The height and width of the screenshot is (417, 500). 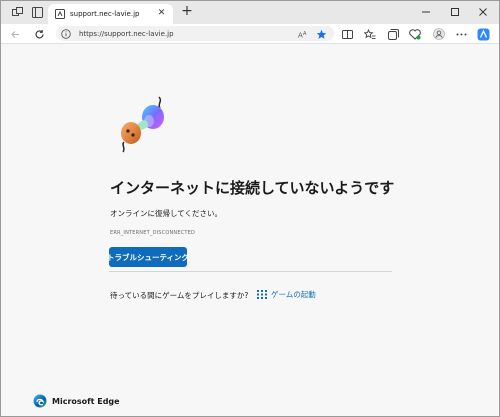 What do you see at coordinates (483, 34) in the screenshot?
I see `copilot-icon` at bounding box center [483, 34].